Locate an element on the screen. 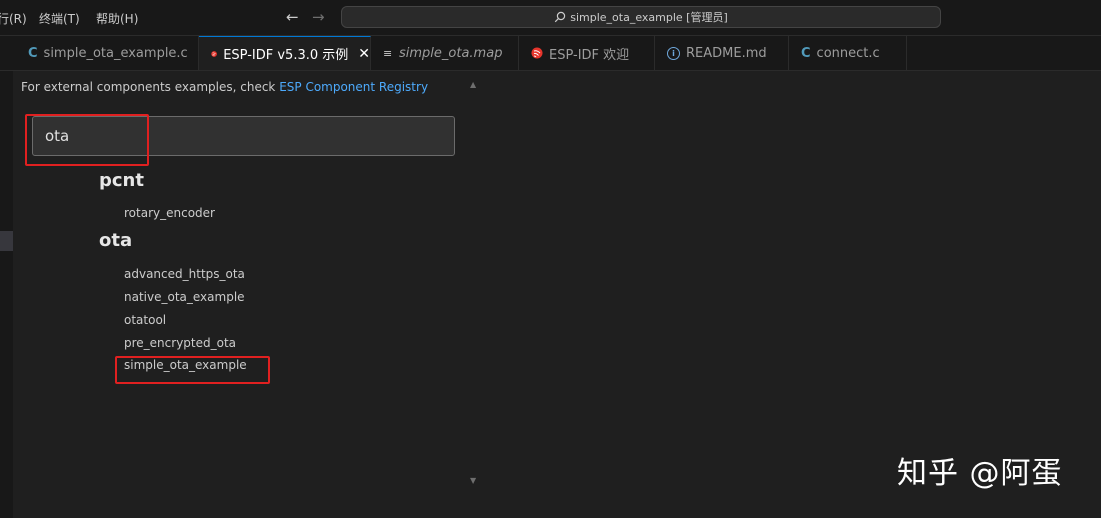 The height and width of the screenshot is (518, 1101). scroll-down-icon: ▼ is located at coordinates (473, 480).